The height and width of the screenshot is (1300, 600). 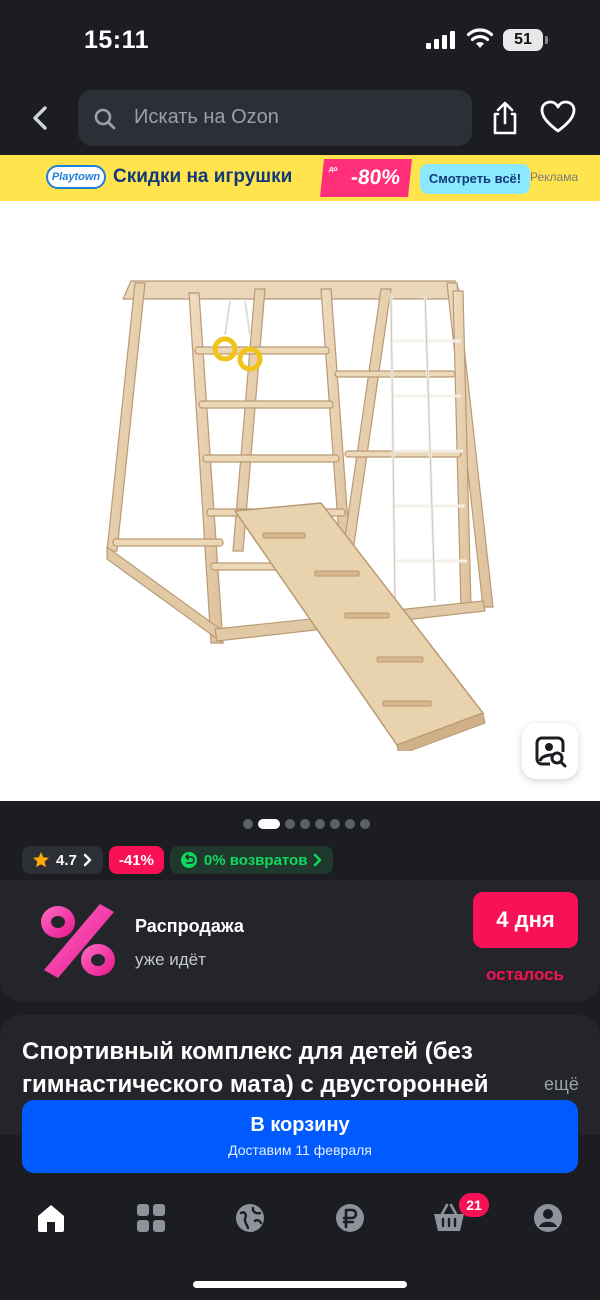 I want to click on status-time: 15:11, so click(x=117, y=40).